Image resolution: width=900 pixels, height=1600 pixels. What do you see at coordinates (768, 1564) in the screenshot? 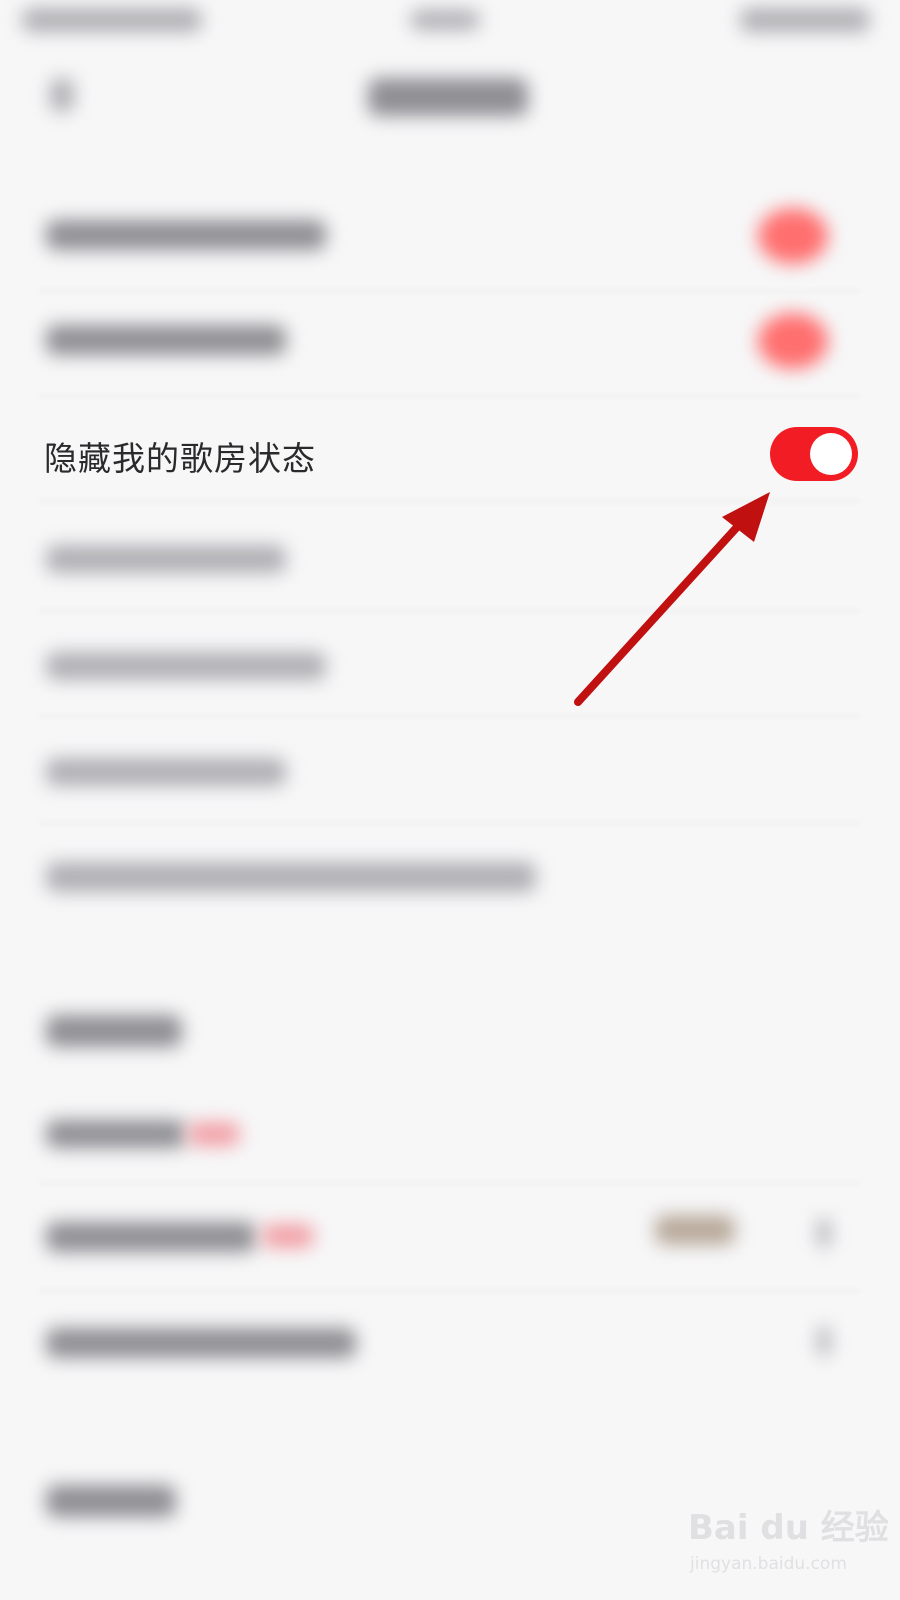
I see `watermark-url: jingyan.baidu.com` at bounding box center [768, 1564].